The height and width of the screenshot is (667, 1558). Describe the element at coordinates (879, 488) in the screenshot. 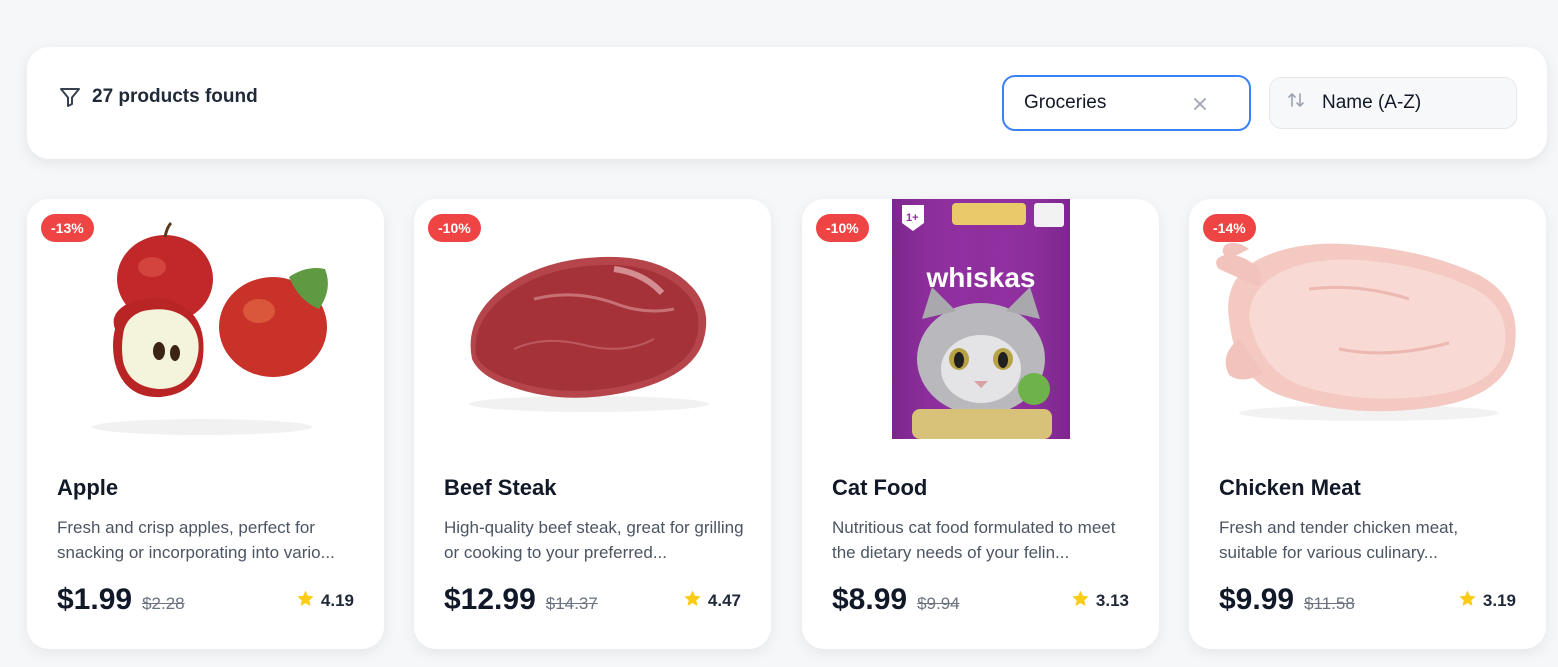

I see `product-title: Cat Food` at that location.